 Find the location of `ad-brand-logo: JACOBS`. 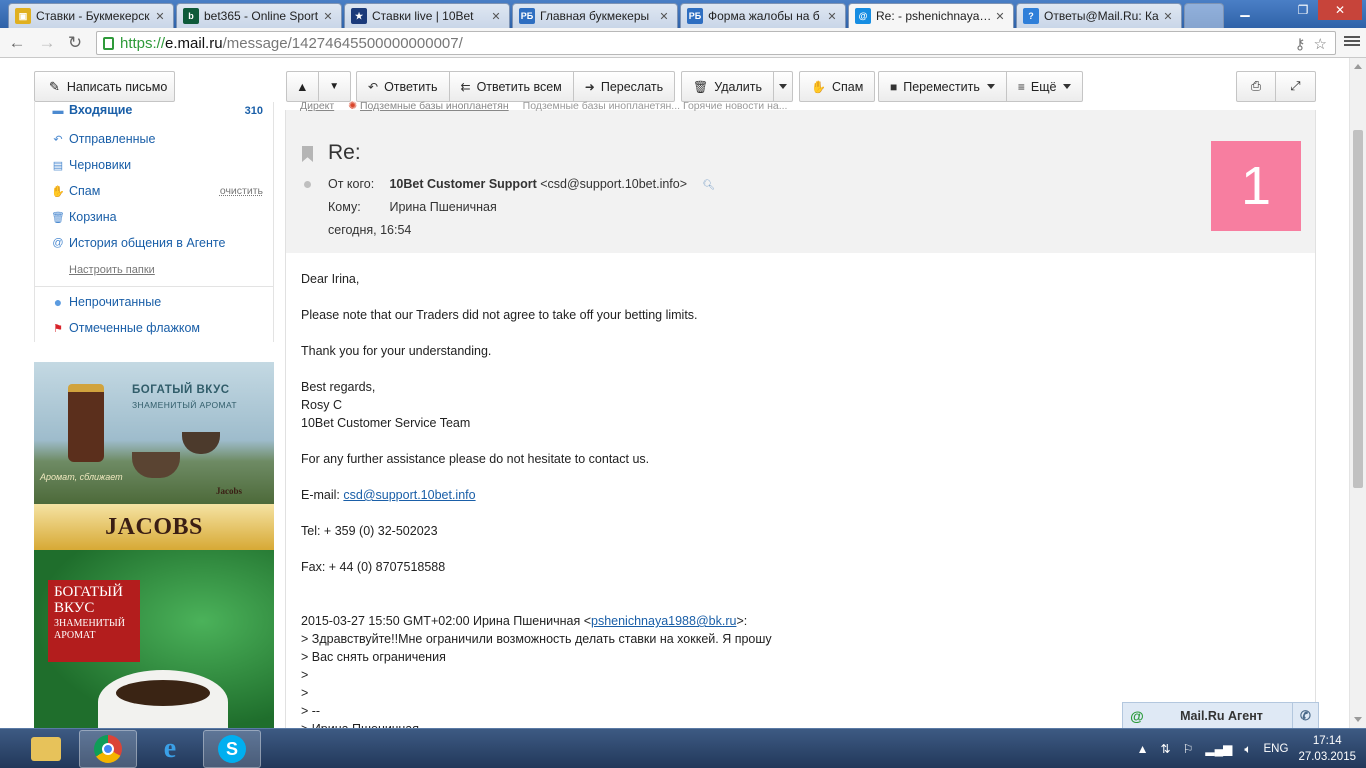

ad-brand-logo: JACOBS is located at coordinates (154, 527).